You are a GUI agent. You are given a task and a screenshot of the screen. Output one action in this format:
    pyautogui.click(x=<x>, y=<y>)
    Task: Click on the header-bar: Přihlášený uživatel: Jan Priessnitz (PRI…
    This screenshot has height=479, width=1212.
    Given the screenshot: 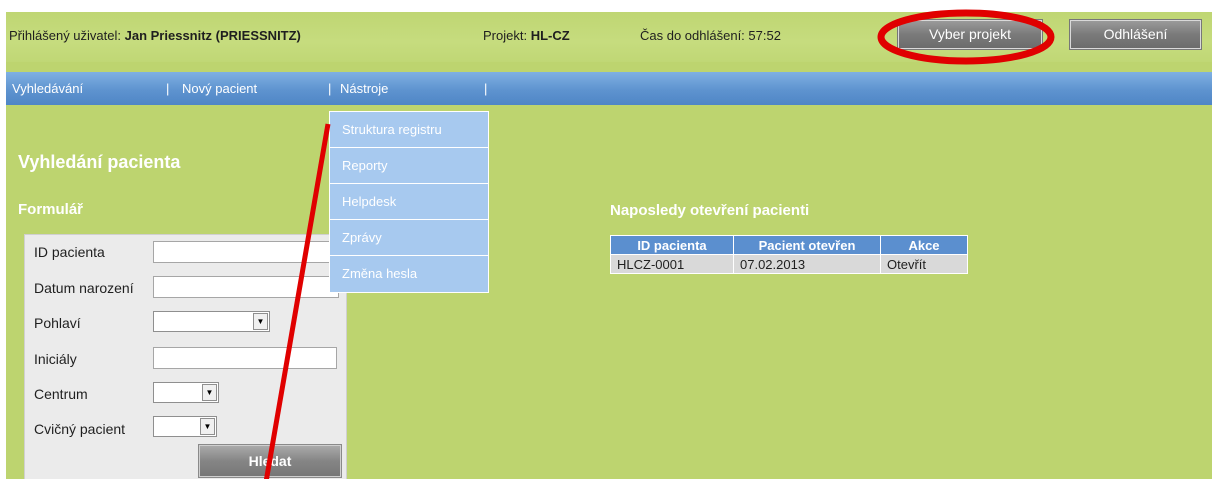 What is the action you would take?
    pyautogui.click(x=609, y=37)
    